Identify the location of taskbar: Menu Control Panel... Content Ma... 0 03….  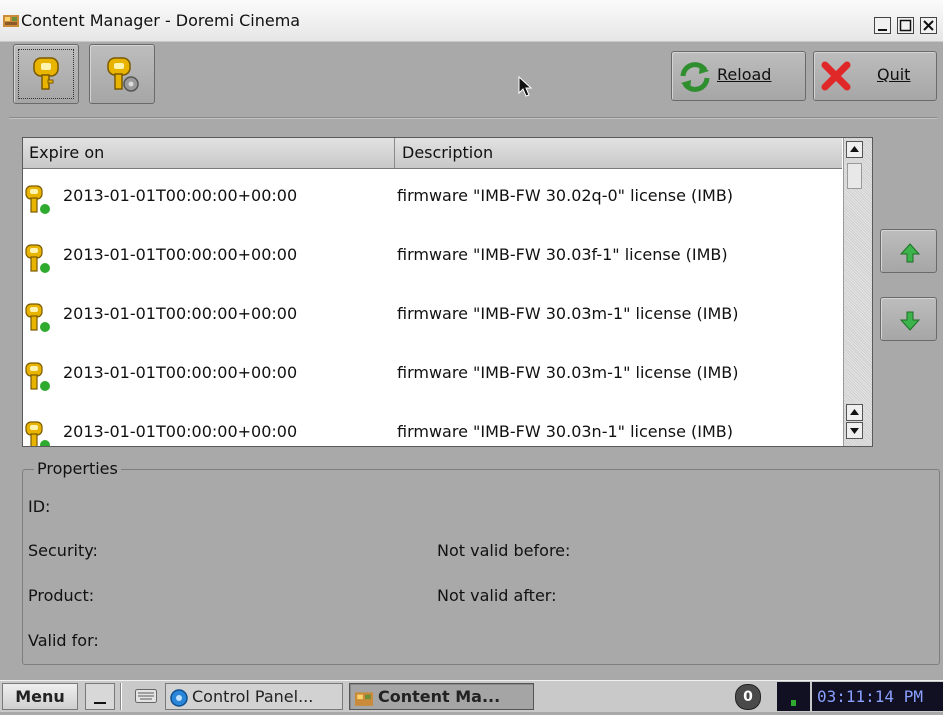
(471, 696).